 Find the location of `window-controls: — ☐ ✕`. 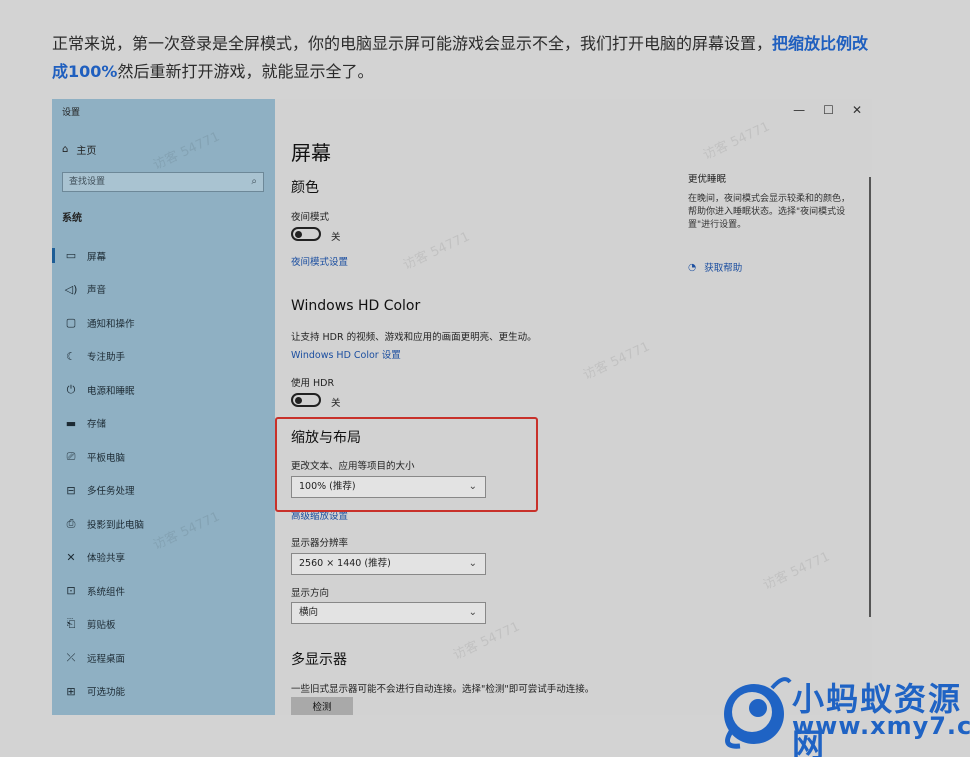

window-controls: — ☐ ✕ is located at coordinates (827, 110).